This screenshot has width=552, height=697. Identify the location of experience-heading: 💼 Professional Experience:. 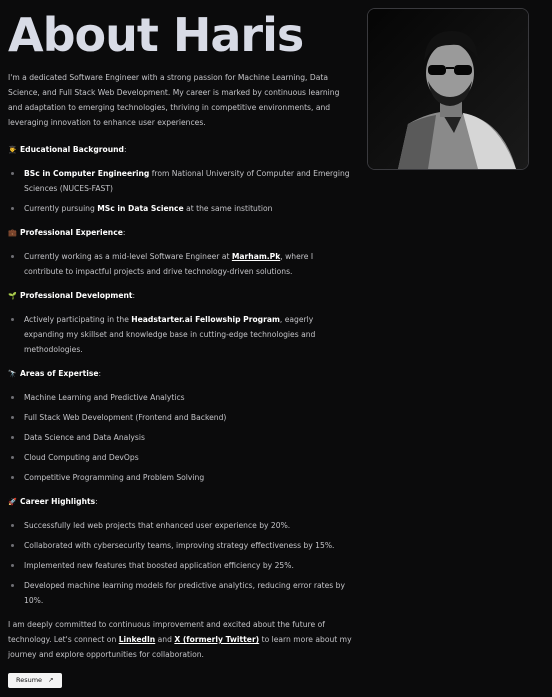
(67, 232).